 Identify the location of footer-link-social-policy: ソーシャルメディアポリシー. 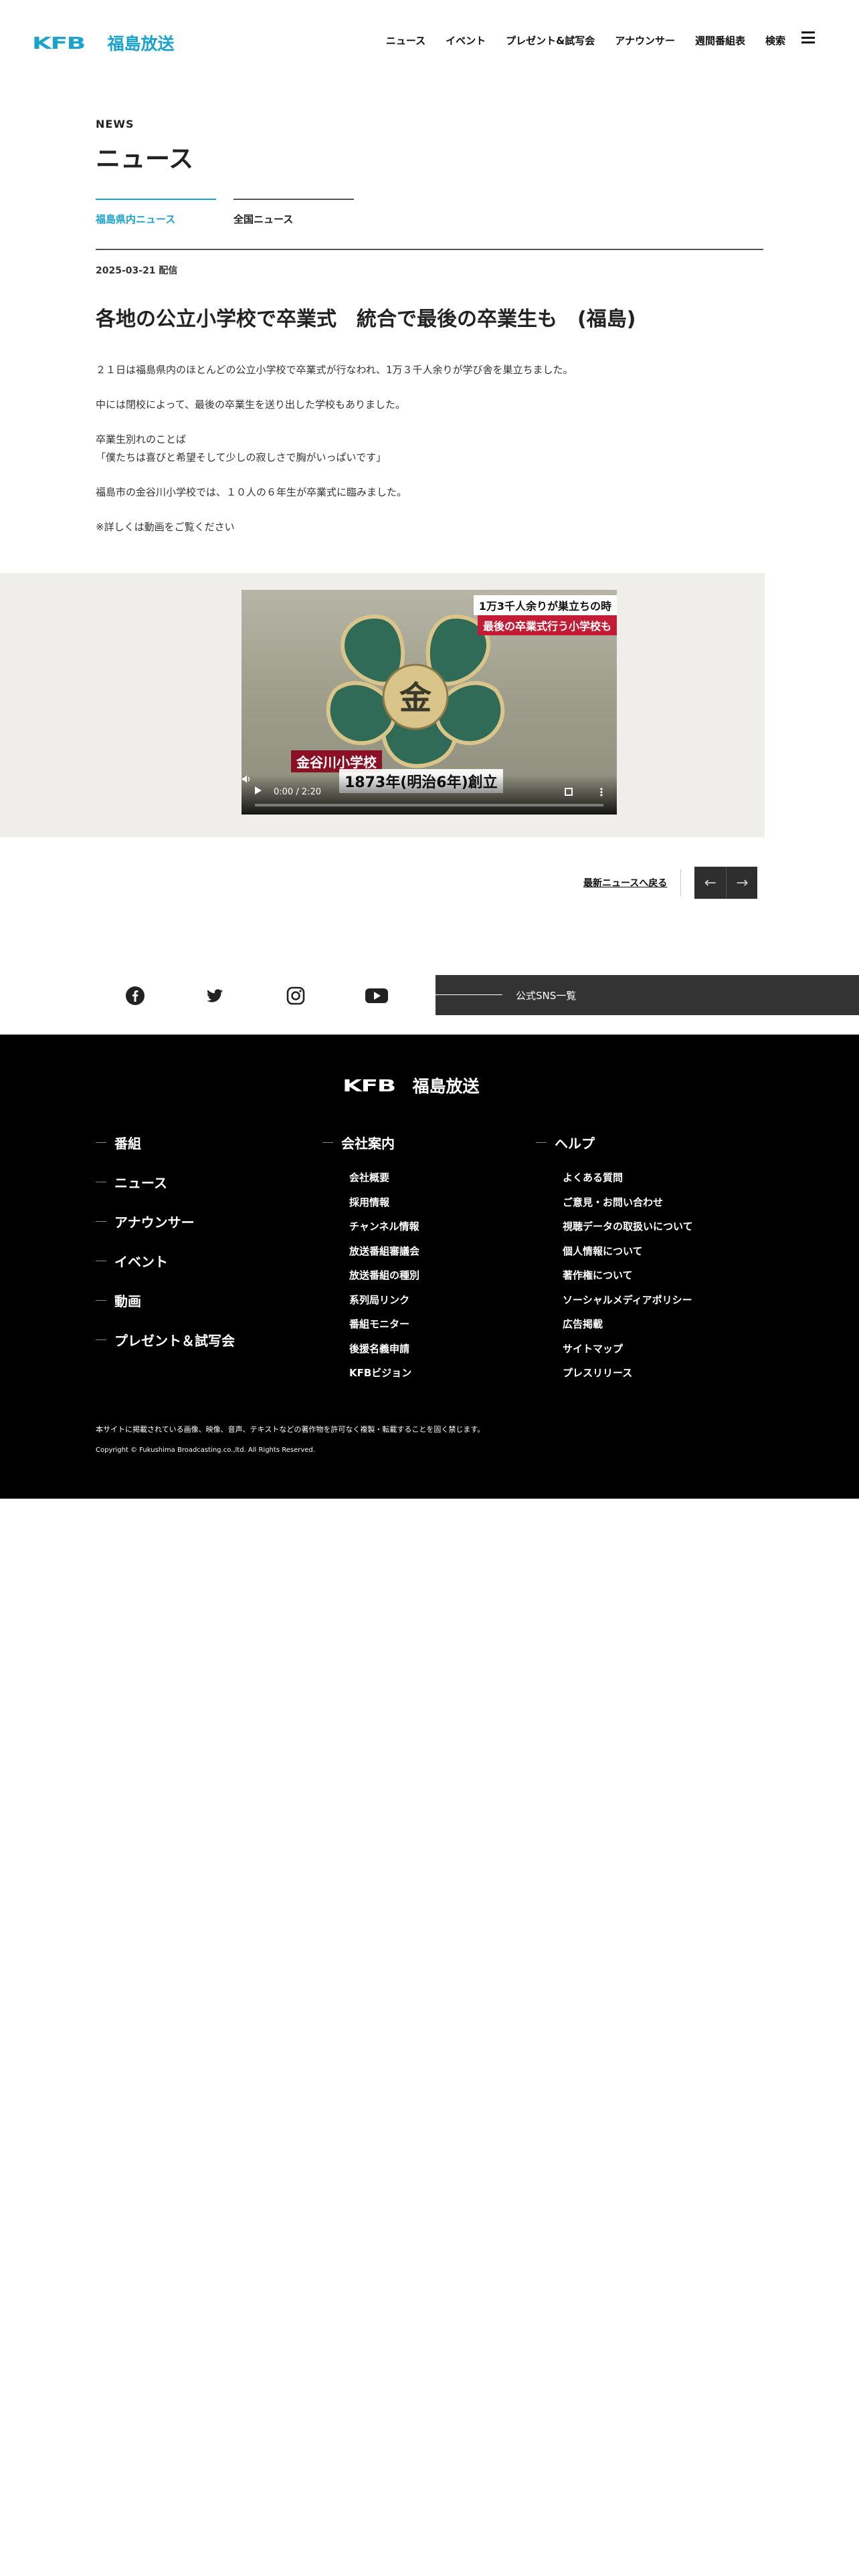
(614, 1301).